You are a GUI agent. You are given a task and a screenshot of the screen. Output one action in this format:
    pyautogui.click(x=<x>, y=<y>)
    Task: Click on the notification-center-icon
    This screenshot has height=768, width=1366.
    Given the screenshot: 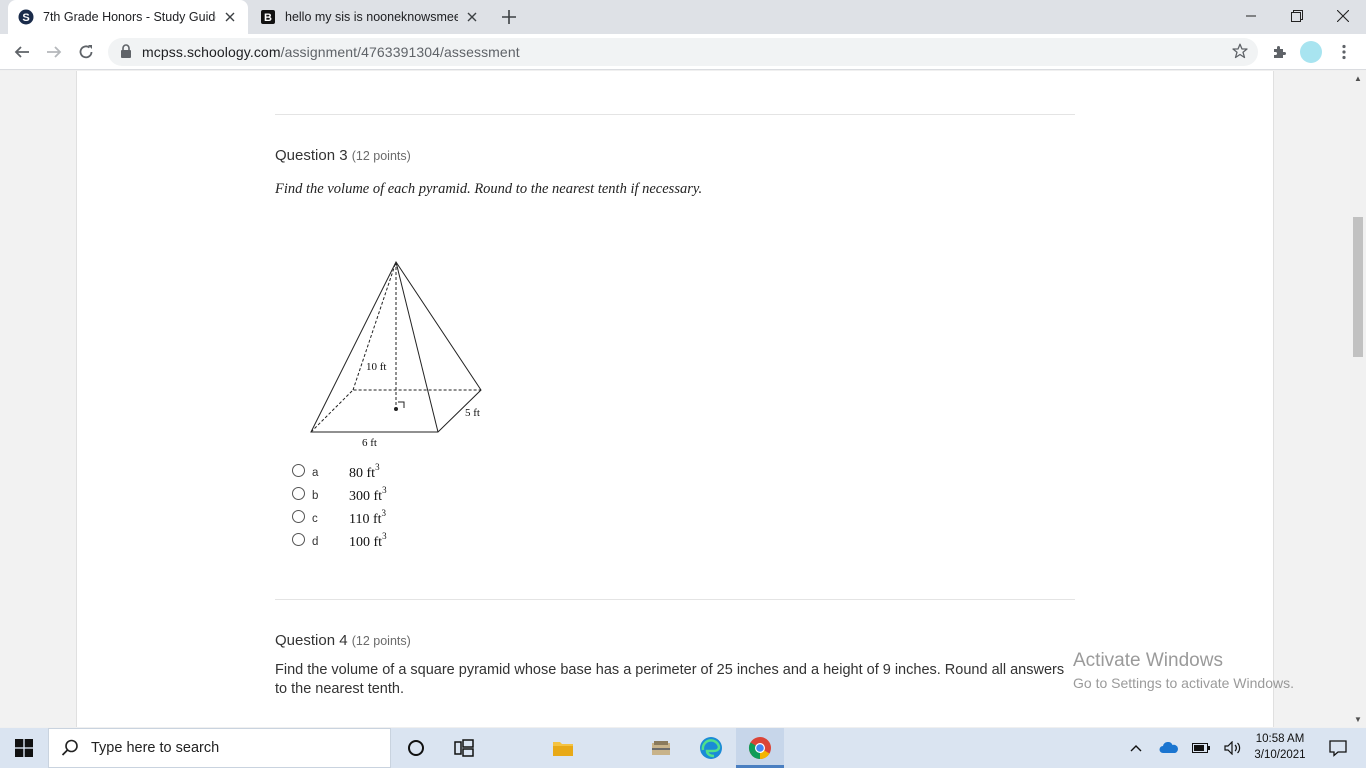 What is the action you would take?
    pyautogui.click(x=1338, y=748)
    